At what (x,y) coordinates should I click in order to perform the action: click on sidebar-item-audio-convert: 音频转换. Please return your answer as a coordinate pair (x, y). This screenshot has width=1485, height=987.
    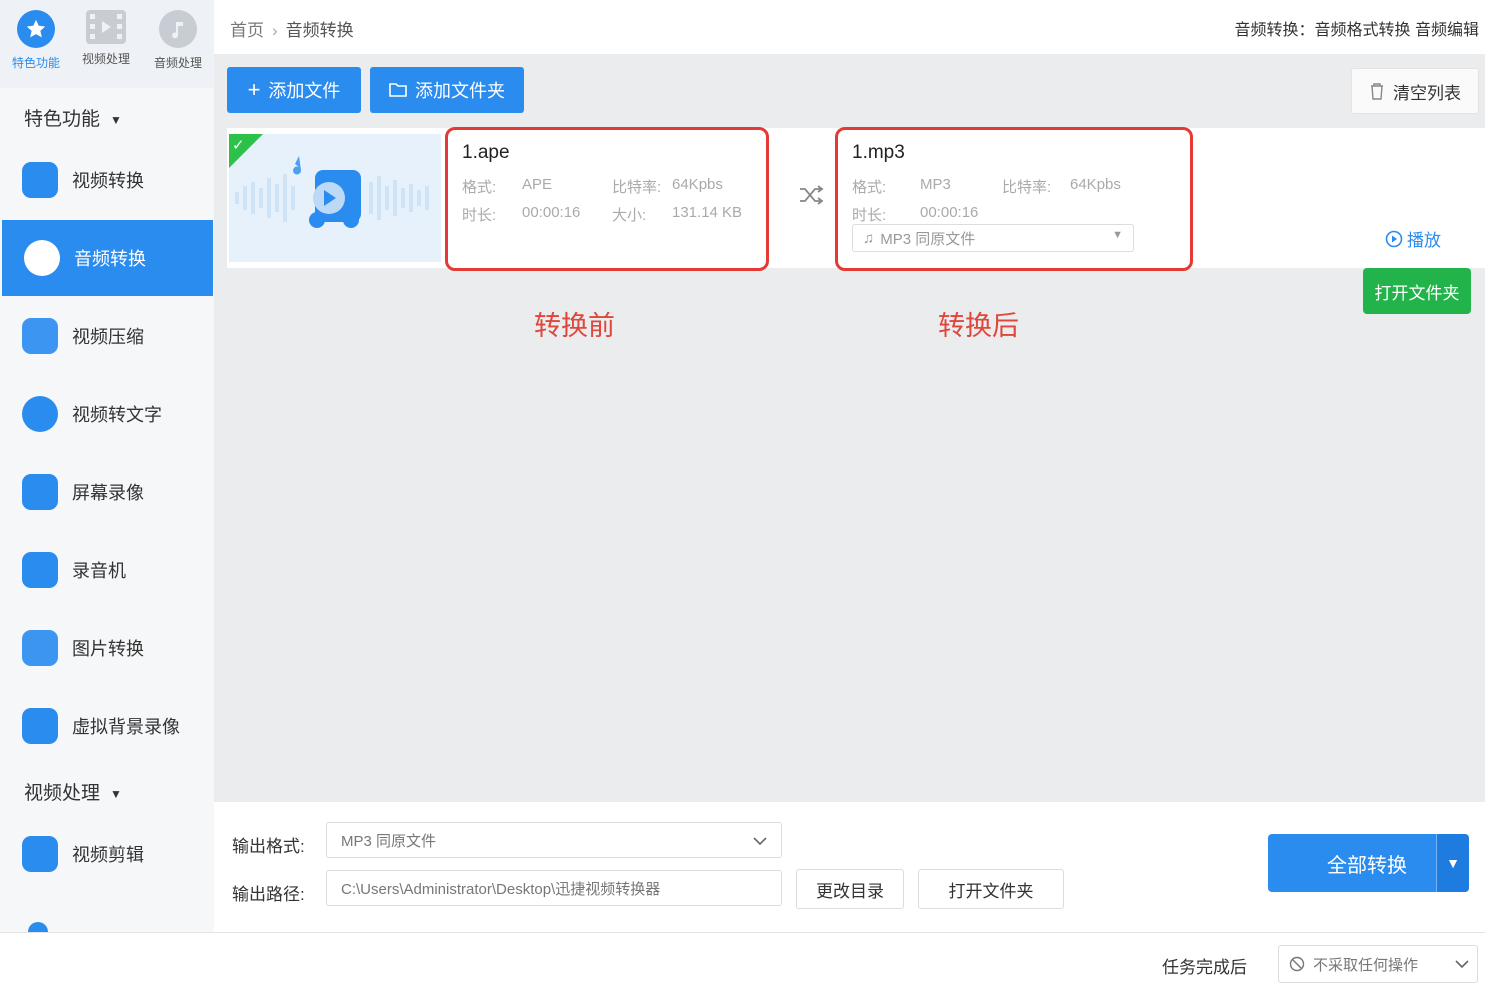
    Looking at the image, I should click on (107, 258).